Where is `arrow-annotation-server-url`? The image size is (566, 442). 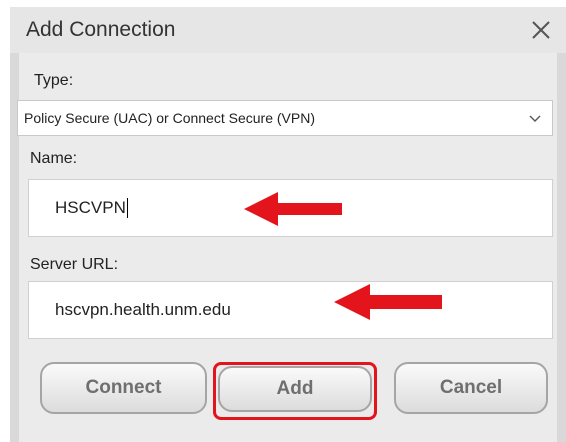 arrow-annotation-server-url is located at coordinates (388, 302).